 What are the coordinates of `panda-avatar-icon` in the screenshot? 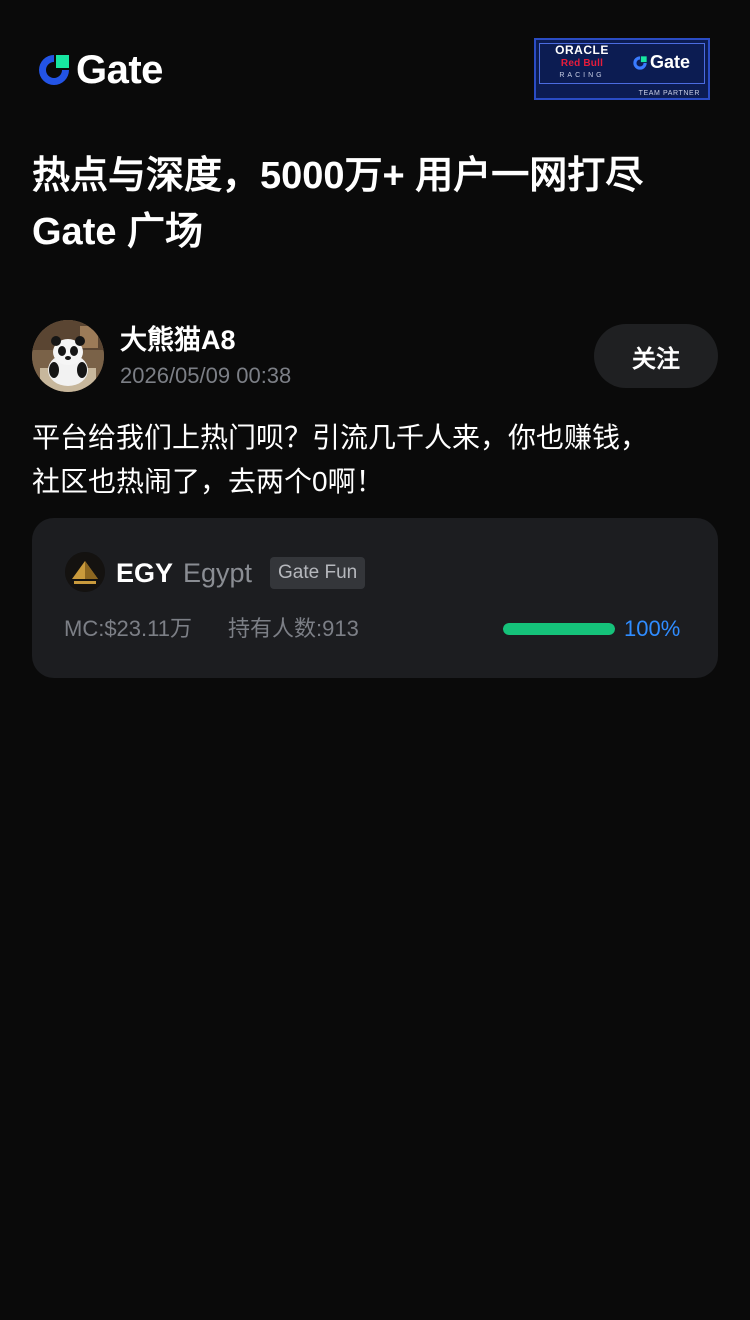 It's located at (68, 356).